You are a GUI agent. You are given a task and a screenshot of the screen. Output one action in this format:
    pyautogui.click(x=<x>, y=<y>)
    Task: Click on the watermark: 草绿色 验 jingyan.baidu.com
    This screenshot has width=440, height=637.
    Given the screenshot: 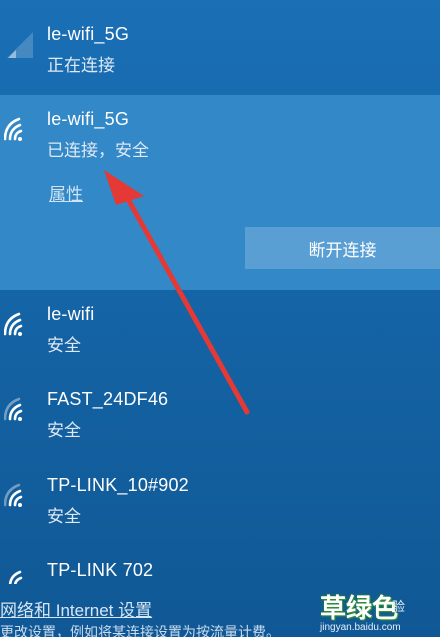 What is the action you would take?
    pyautogui.click(x=379, y=612)
    